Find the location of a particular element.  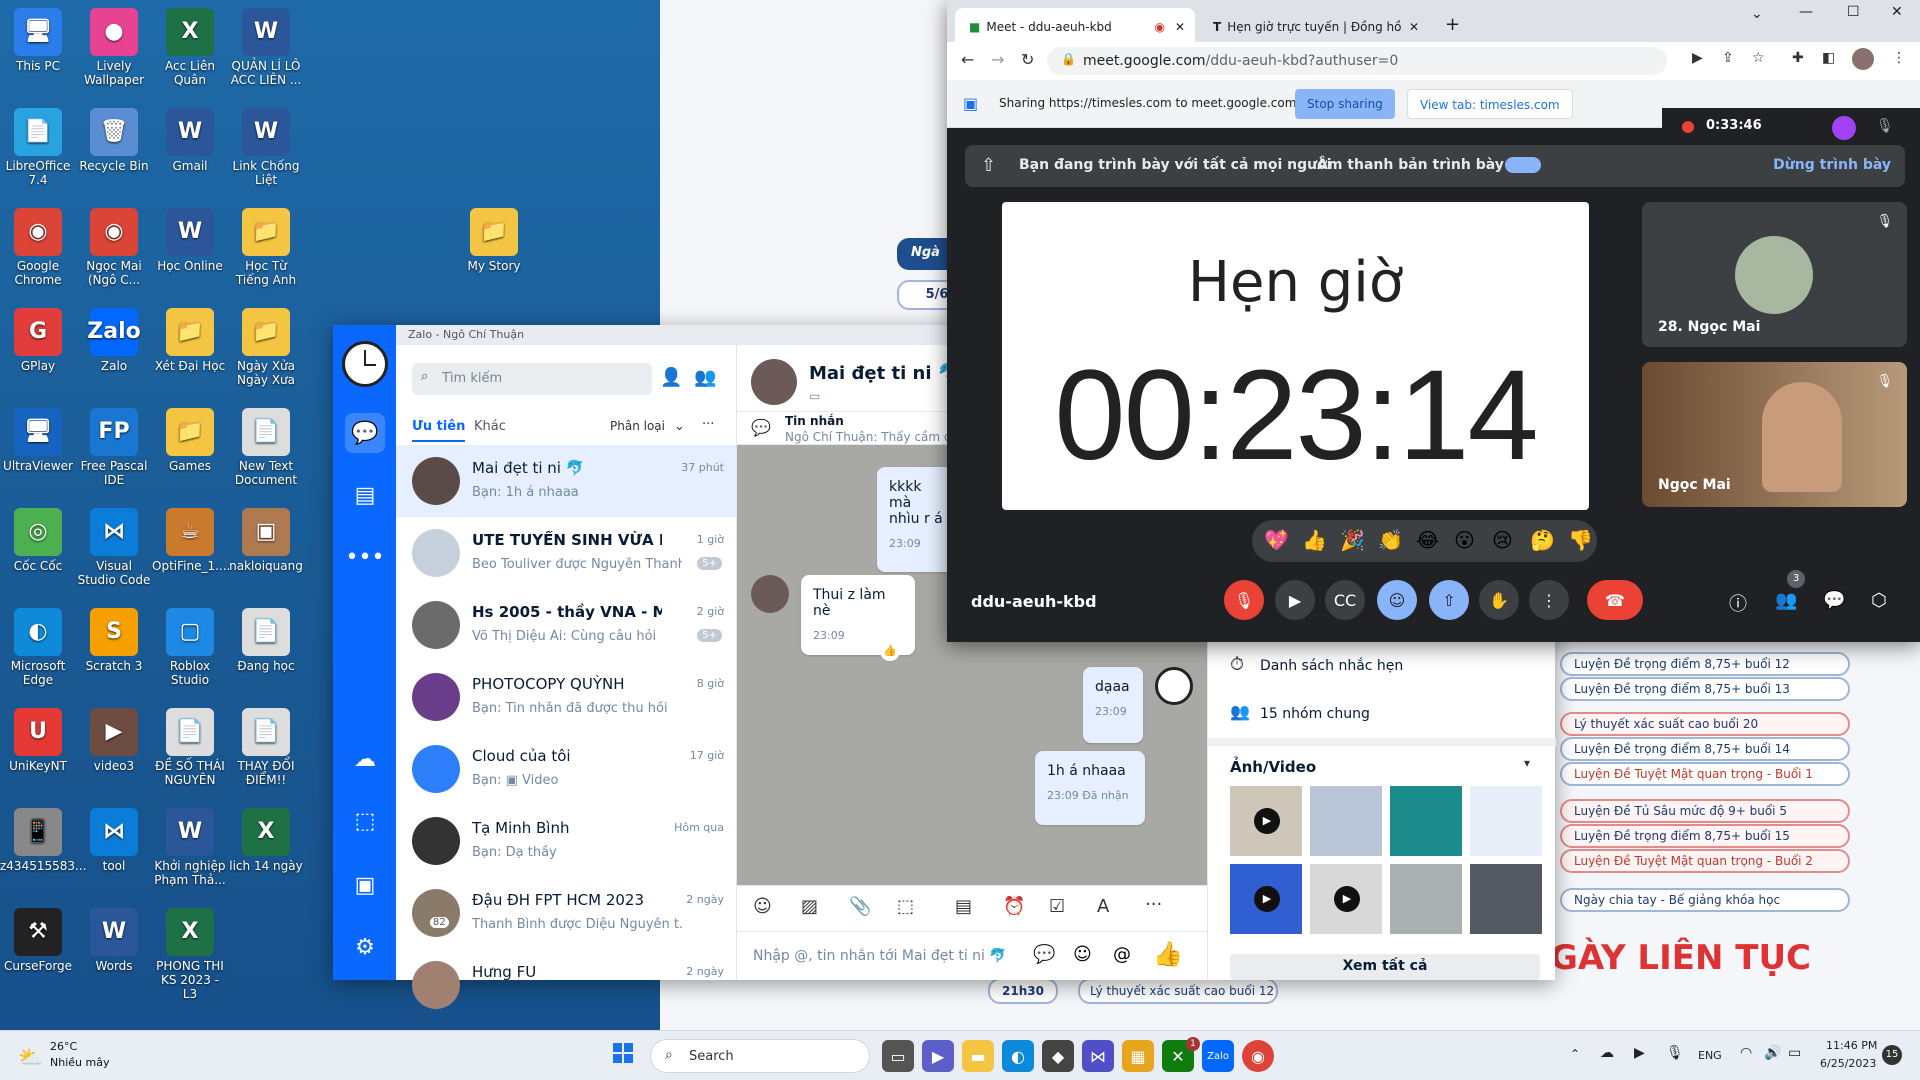

desktop-icon: U UniKeyNT is located at coordinates (38, 740).